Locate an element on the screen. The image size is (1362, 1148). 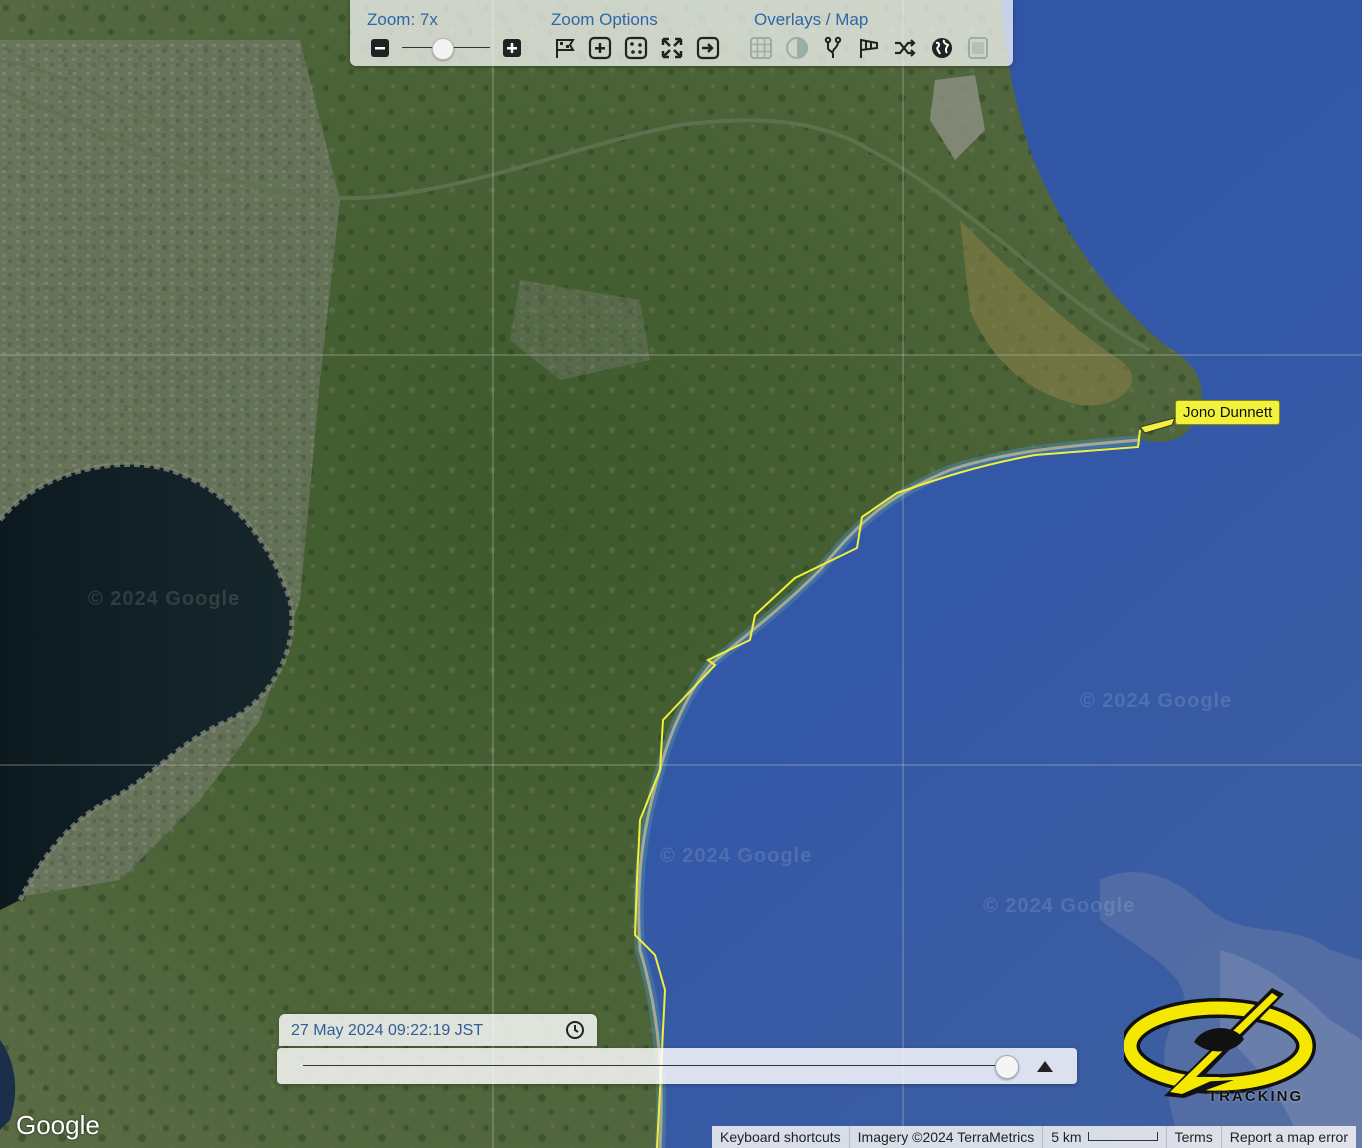
google-logo: Google is located at coordinates (58, 1125).